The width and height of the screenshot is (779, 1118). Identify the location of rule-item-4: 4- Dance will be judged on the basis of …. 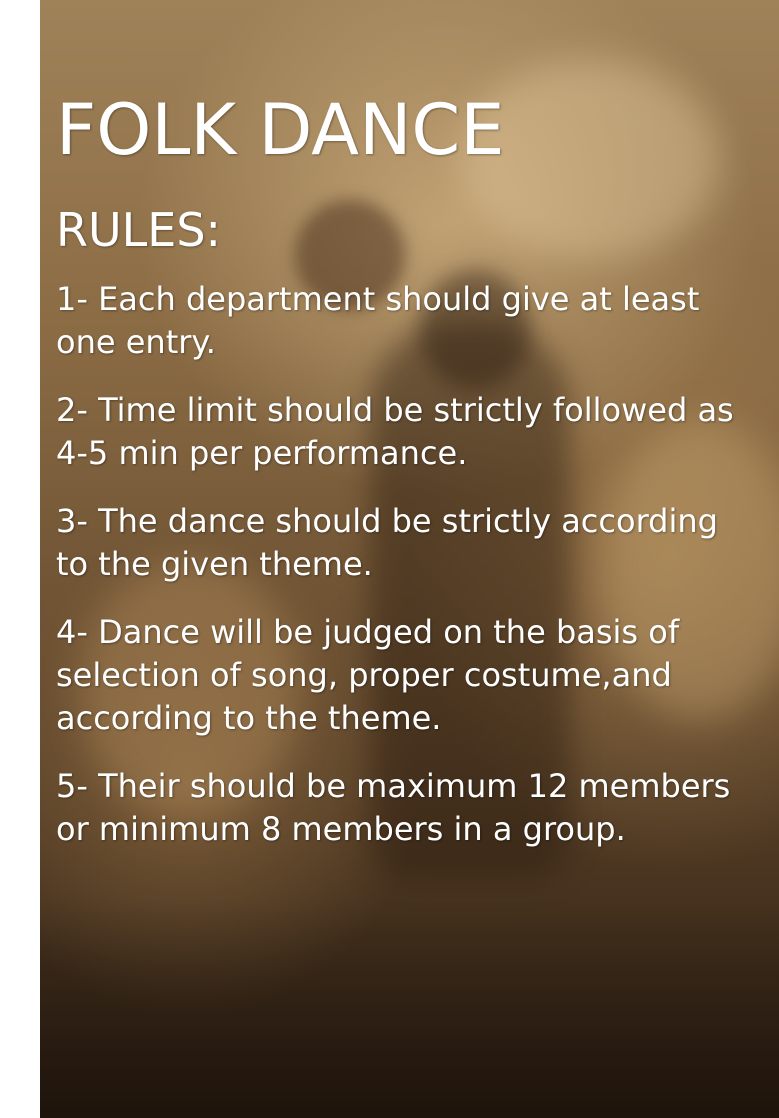
(368, 675).